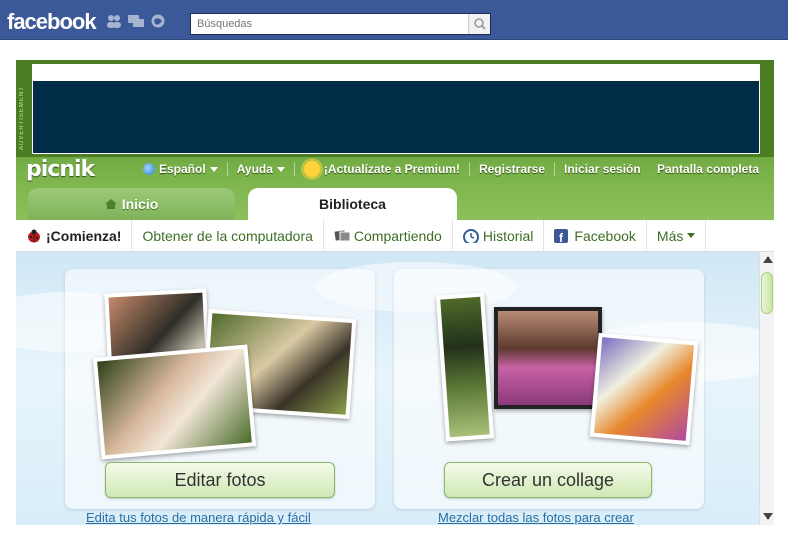 Image resolution: width=788 pixels, height=541 pixels. I want to click on scroll-thumb, so click(767, 293).